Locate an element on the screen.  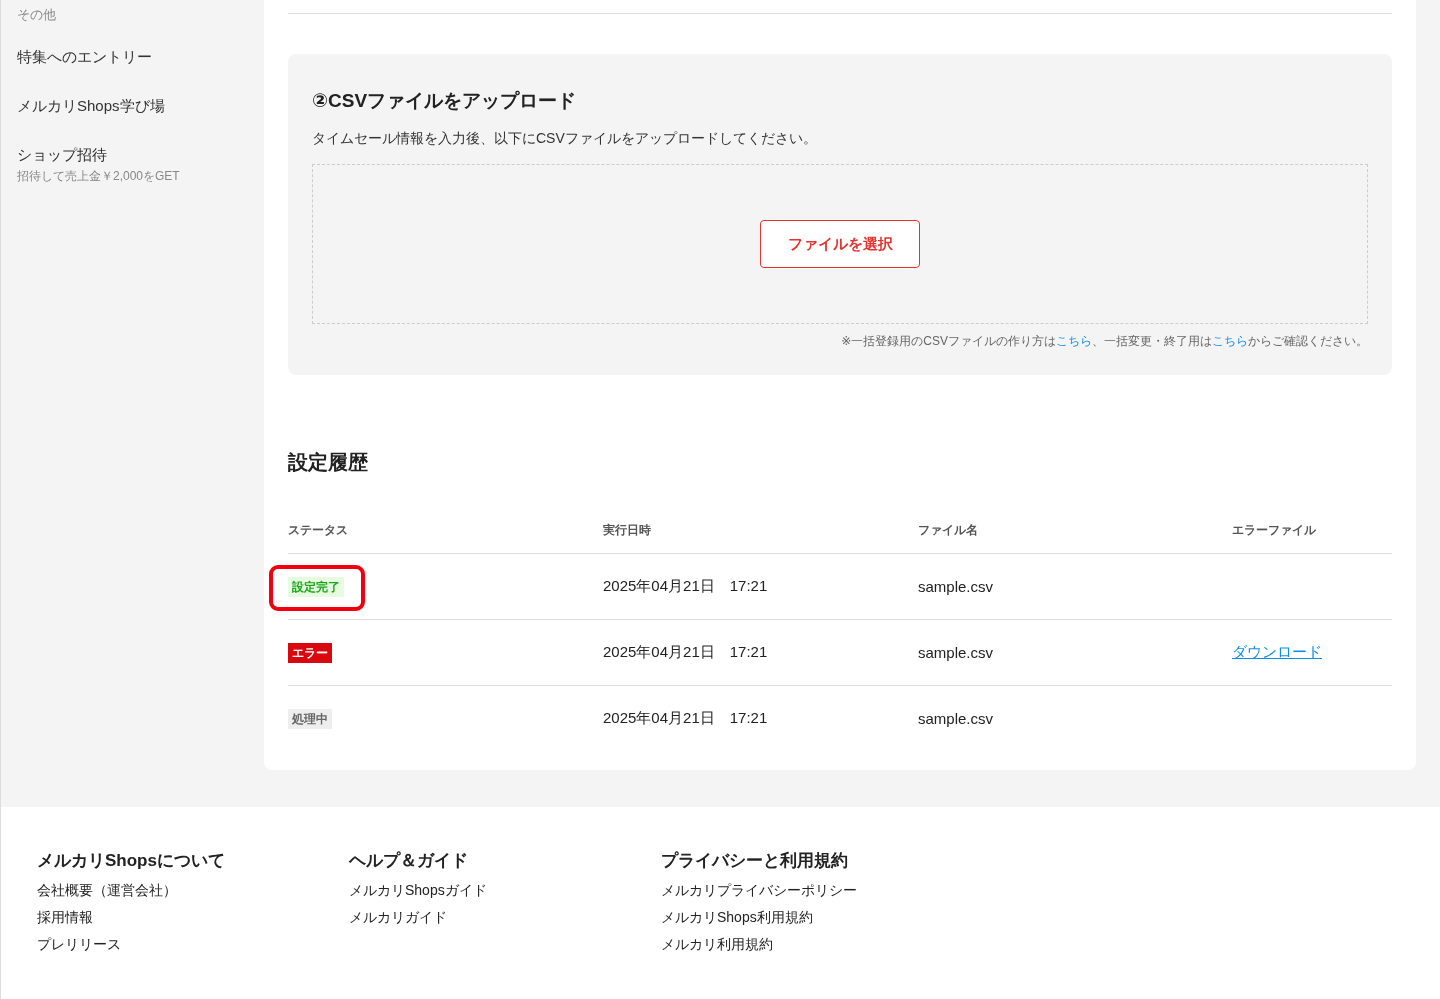
status-badge: 設定完了 is located at coordinates (316, 587).